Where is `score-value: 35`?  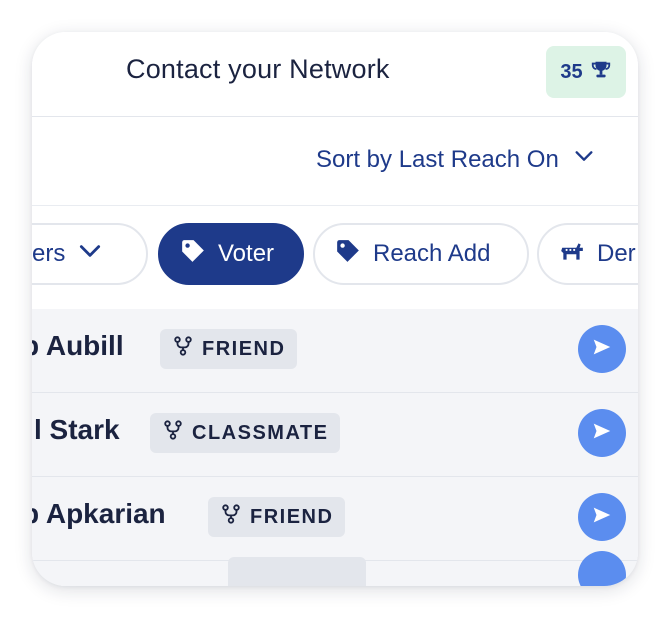
score-value: 35 is located at coordinates (571, 71).